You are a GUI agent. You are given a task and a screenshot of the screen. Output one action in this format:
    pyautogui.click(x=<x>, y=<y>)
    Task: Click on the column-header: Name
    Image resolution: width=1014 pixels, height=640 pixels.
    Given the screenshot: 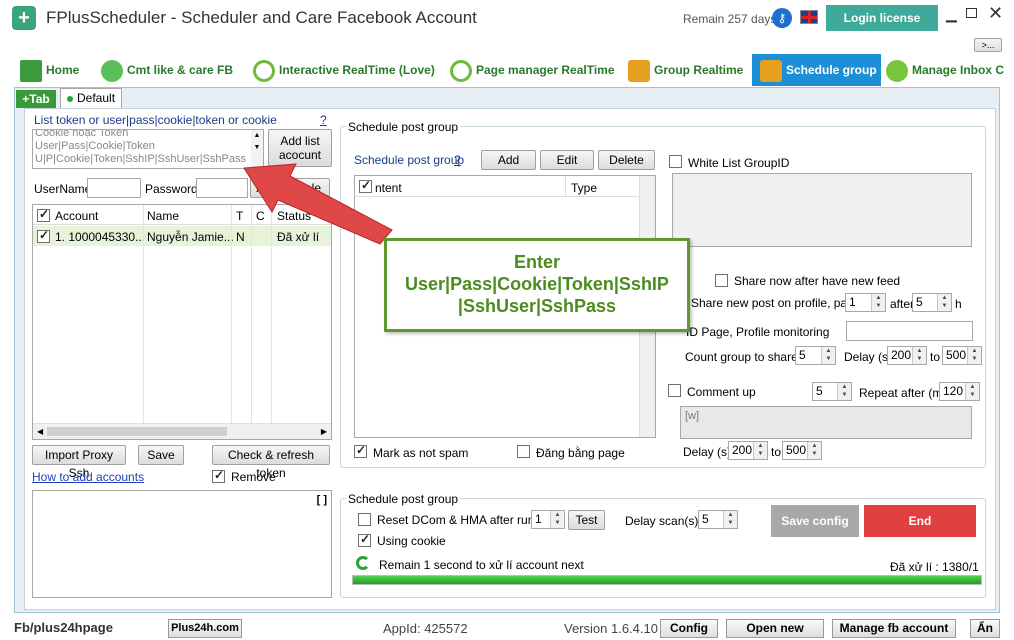 What is the action you would take?
    pyautogui.click(x=163, y=216)
    